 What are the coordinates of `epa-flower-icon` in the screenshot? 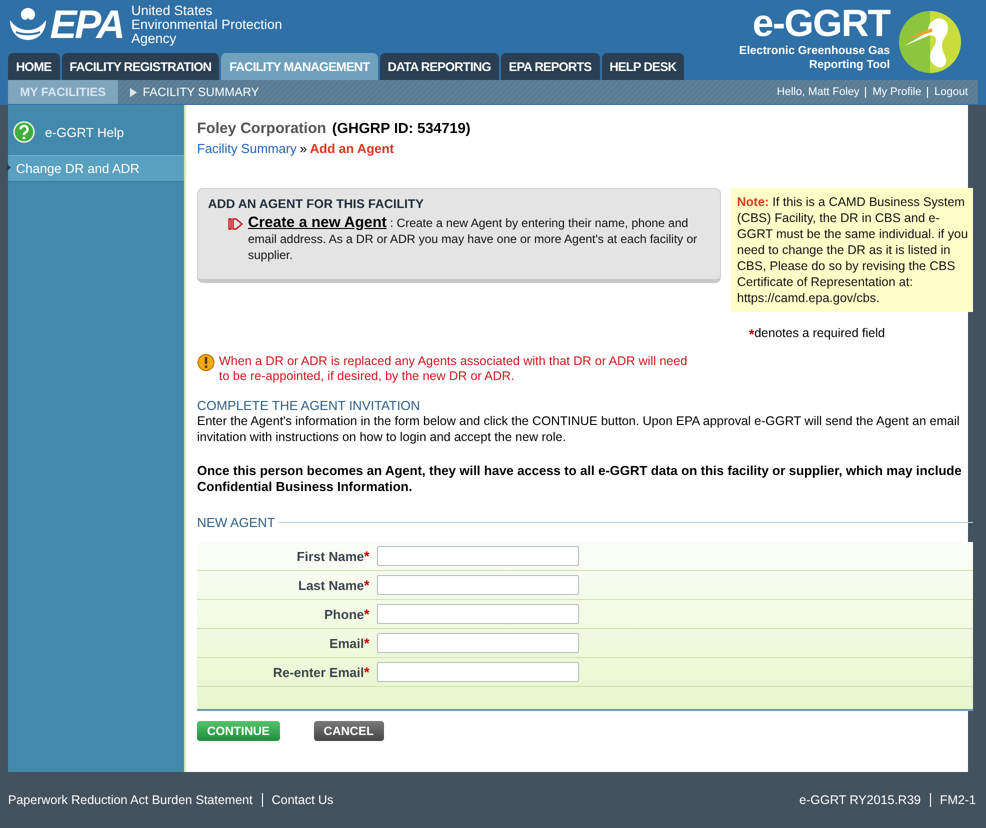 It's located at (28, 24).